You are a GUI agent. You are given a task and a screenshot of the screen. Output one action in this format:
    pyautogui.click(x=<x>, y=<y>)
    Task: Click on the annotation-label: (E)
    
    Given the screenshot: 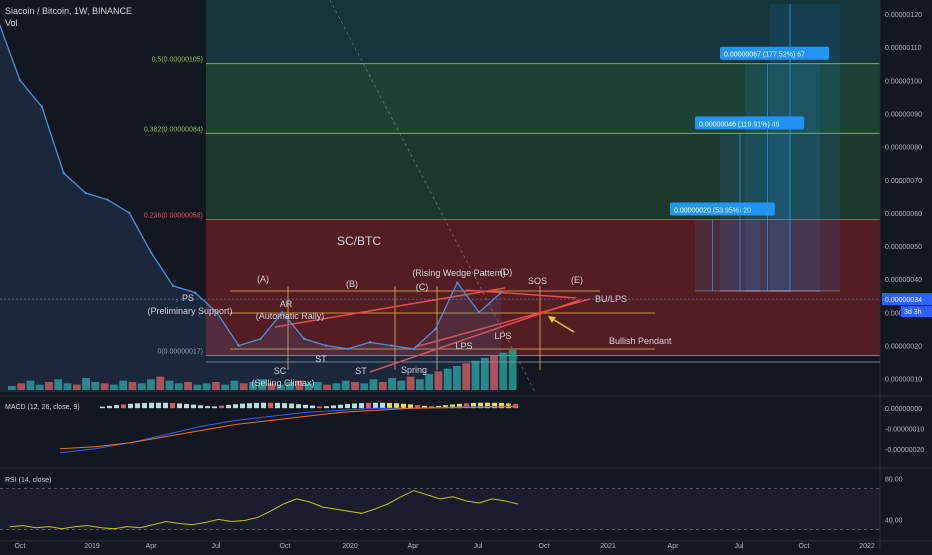 What is the action you would take?
    pyautogui.click(x=577, y=280)
    